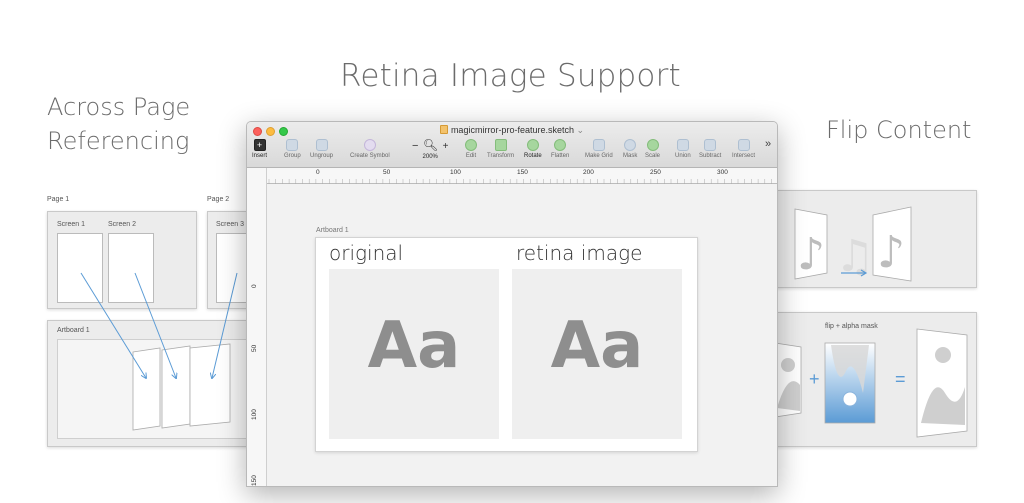 This screenshot has width=1024, height=503. What do you see at coordinates (415, 146) in the screenshot?
I see `zoom-out-button: −` at bounding box center [415, 146].